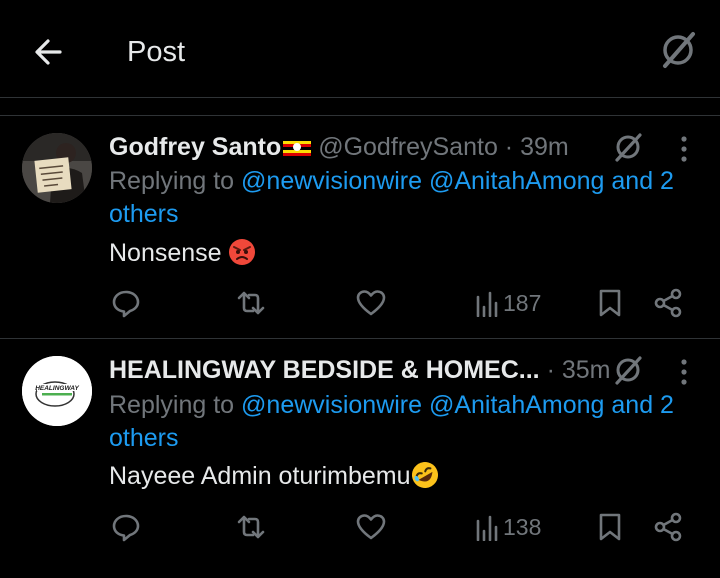 The width and height of the screenshot is (720, 578). I want to click on rolling-laughing-face-icon, so click(425, 475).